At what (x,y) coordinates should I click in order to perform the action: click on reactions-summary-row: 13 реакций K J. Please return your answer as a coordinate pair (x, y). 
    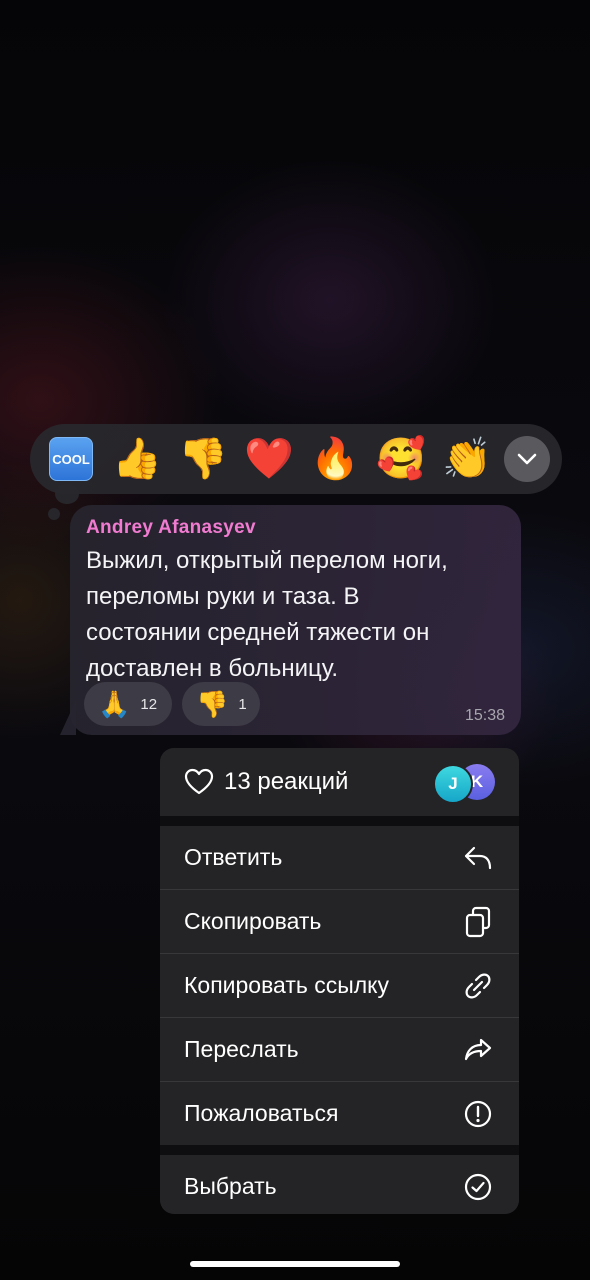
    Looking at the image, I should click on (339, 782).